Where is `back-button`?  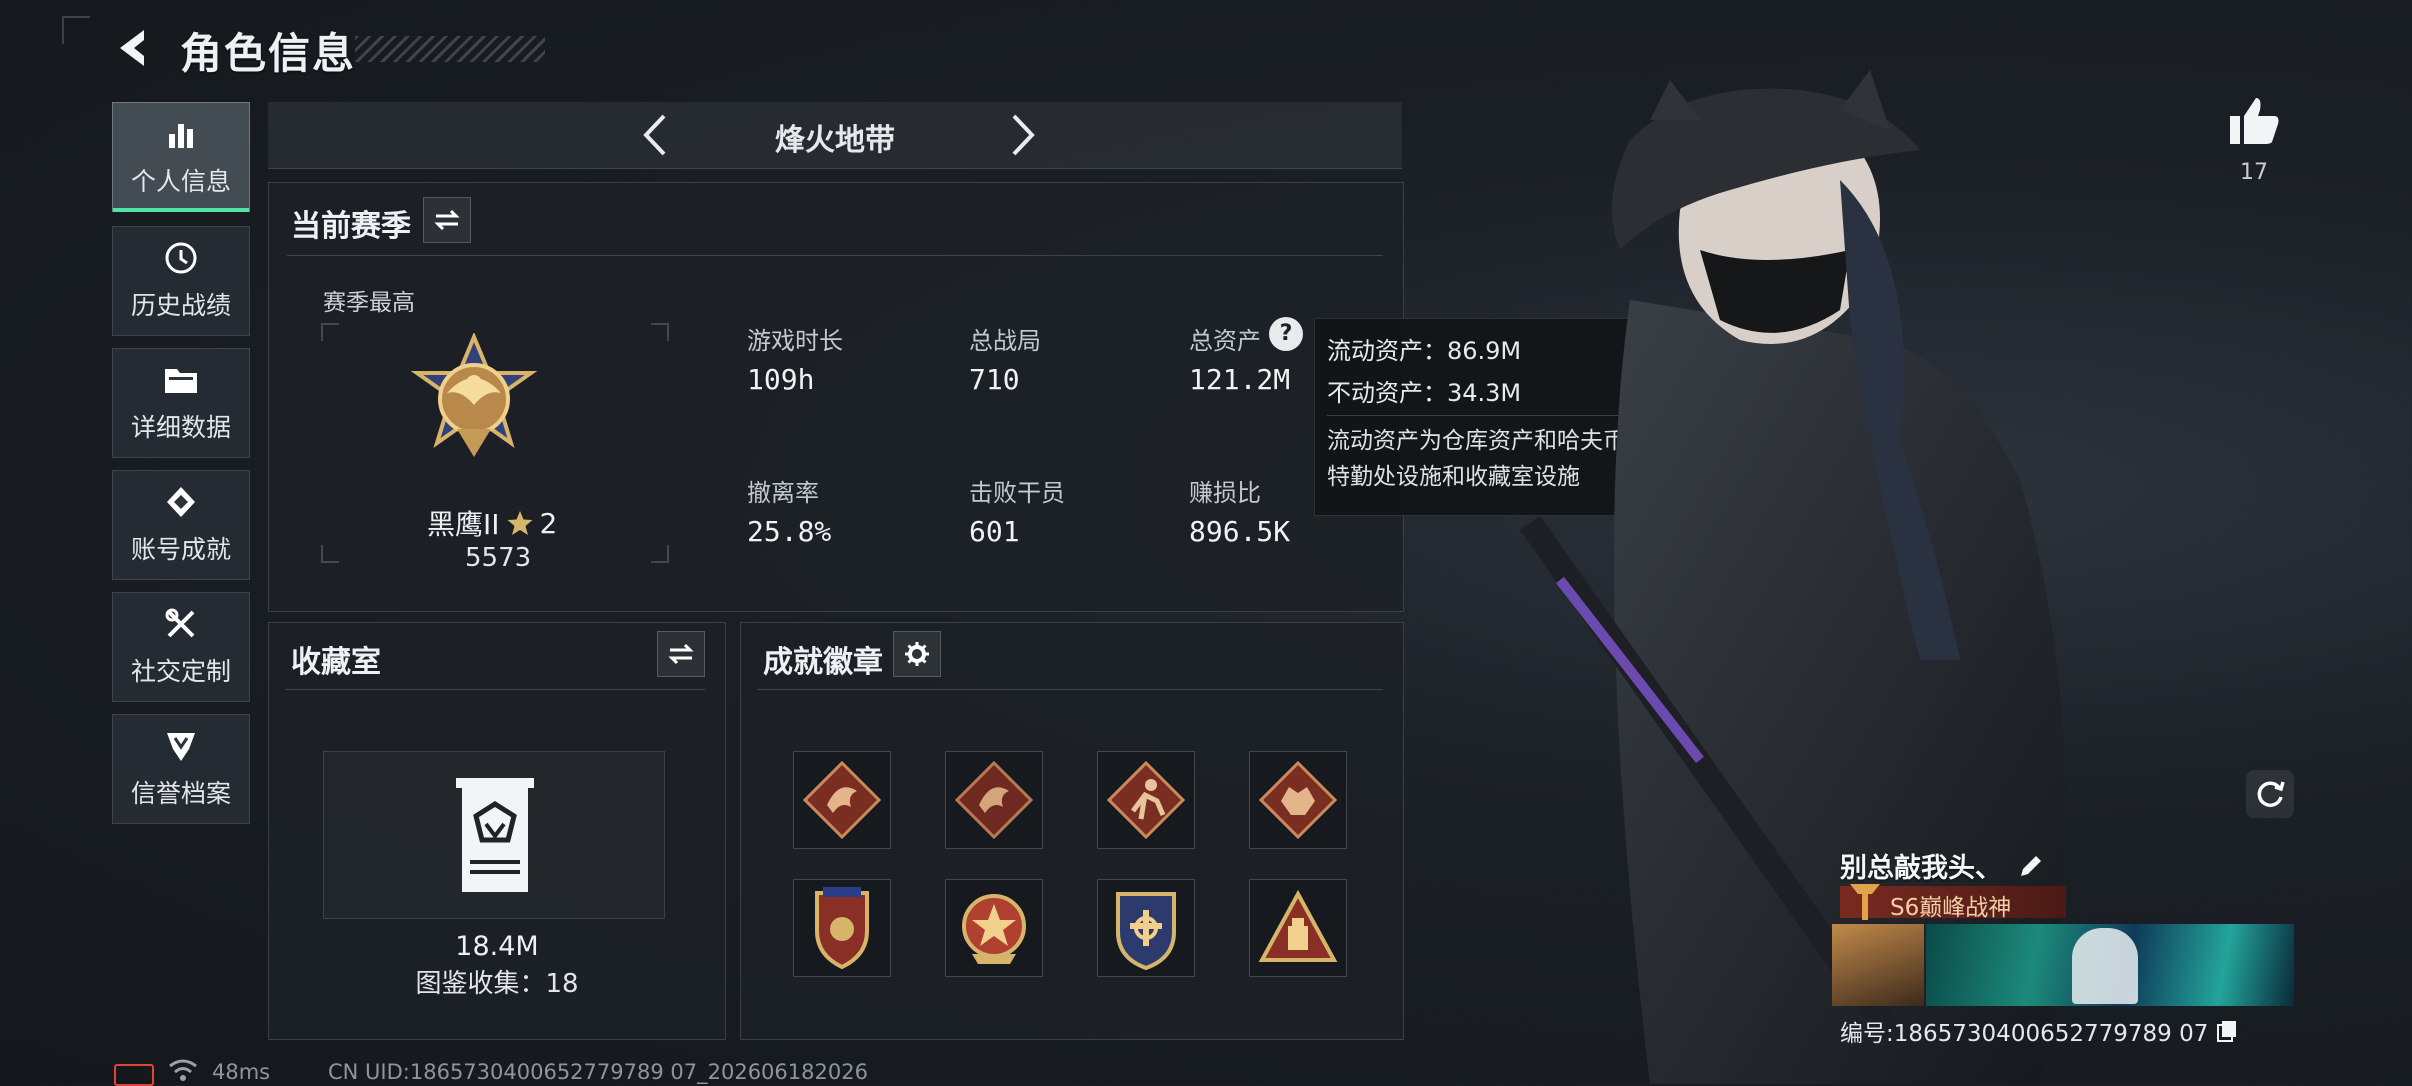 back-button is located at coordinates (134, 48).